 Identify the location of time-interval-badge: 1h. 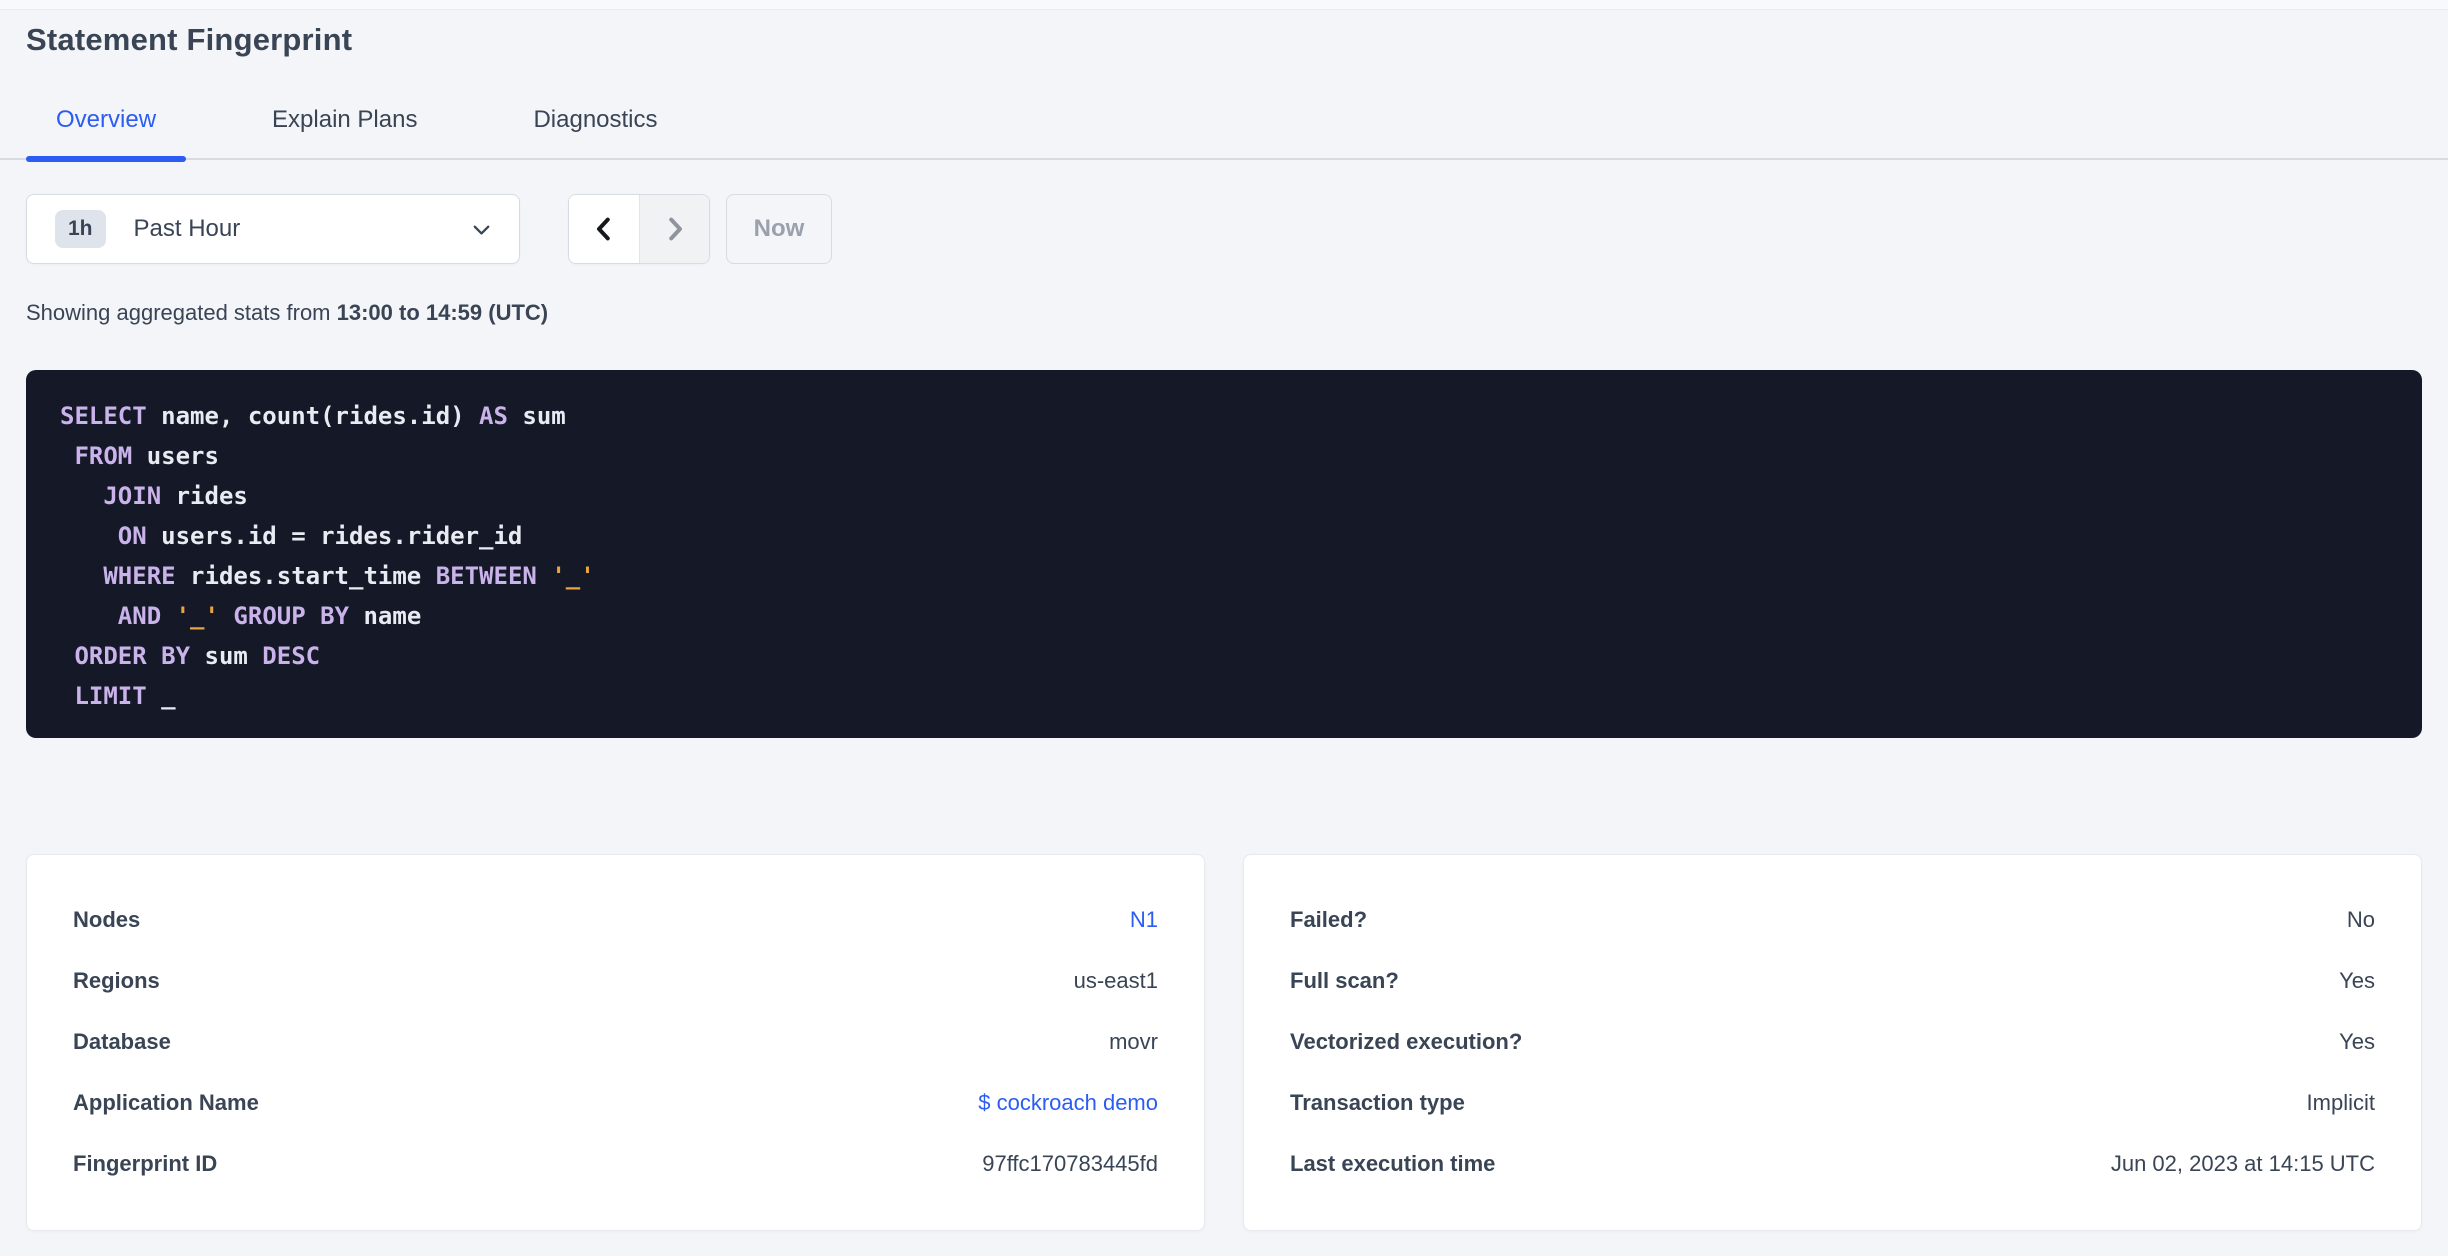
(80, 229).